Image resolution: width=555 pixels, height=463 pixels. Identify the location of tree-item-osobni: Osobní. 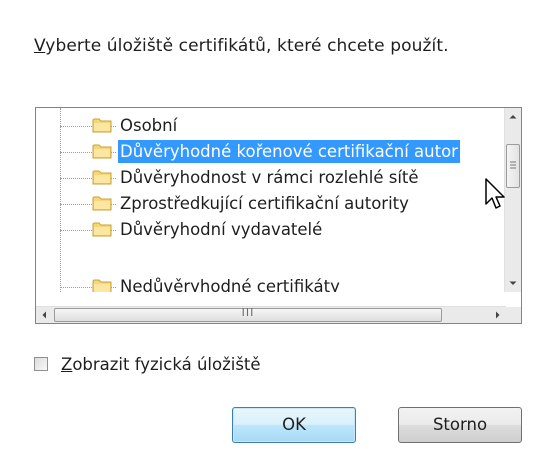
(271, 126).